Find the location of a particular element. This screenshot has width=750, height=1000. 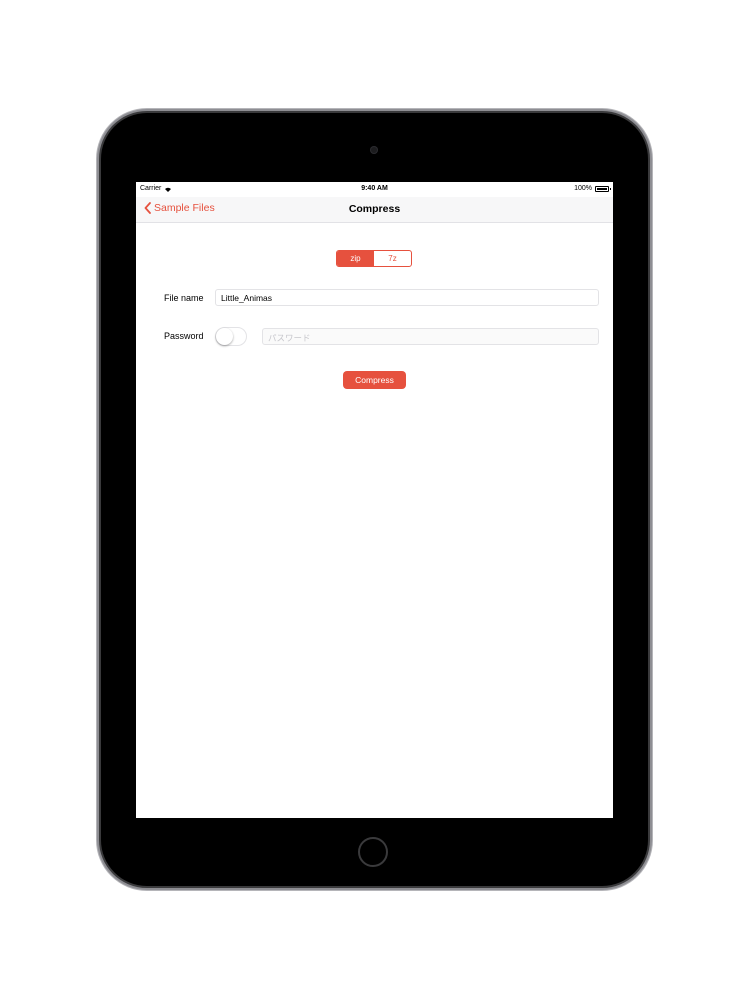

status-bar: Carrier 9:40 AM 100% is located at coordinates (374, 189).